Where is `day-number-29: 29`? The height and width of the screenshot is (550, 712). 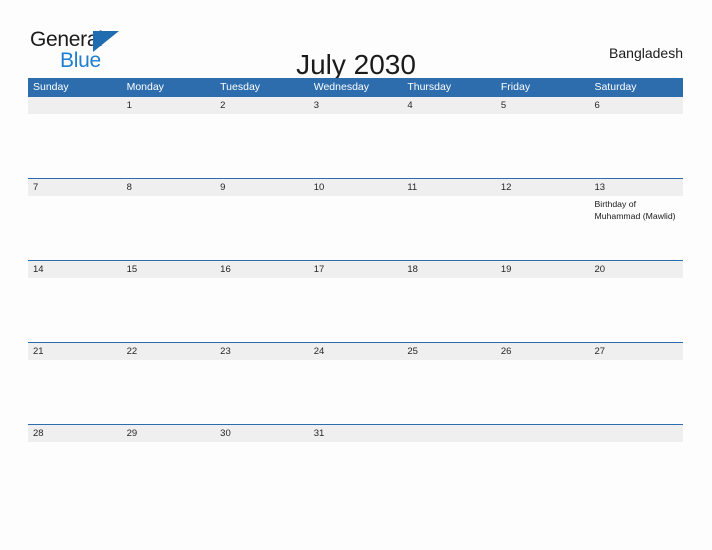
day-number-29: 29 is located at coordinates (169, 433).